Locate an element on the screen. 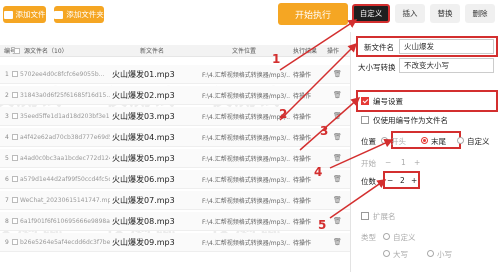 This screenshot has height=272, width=499. annotation-number: 3 is located at coordinates (324, 131).